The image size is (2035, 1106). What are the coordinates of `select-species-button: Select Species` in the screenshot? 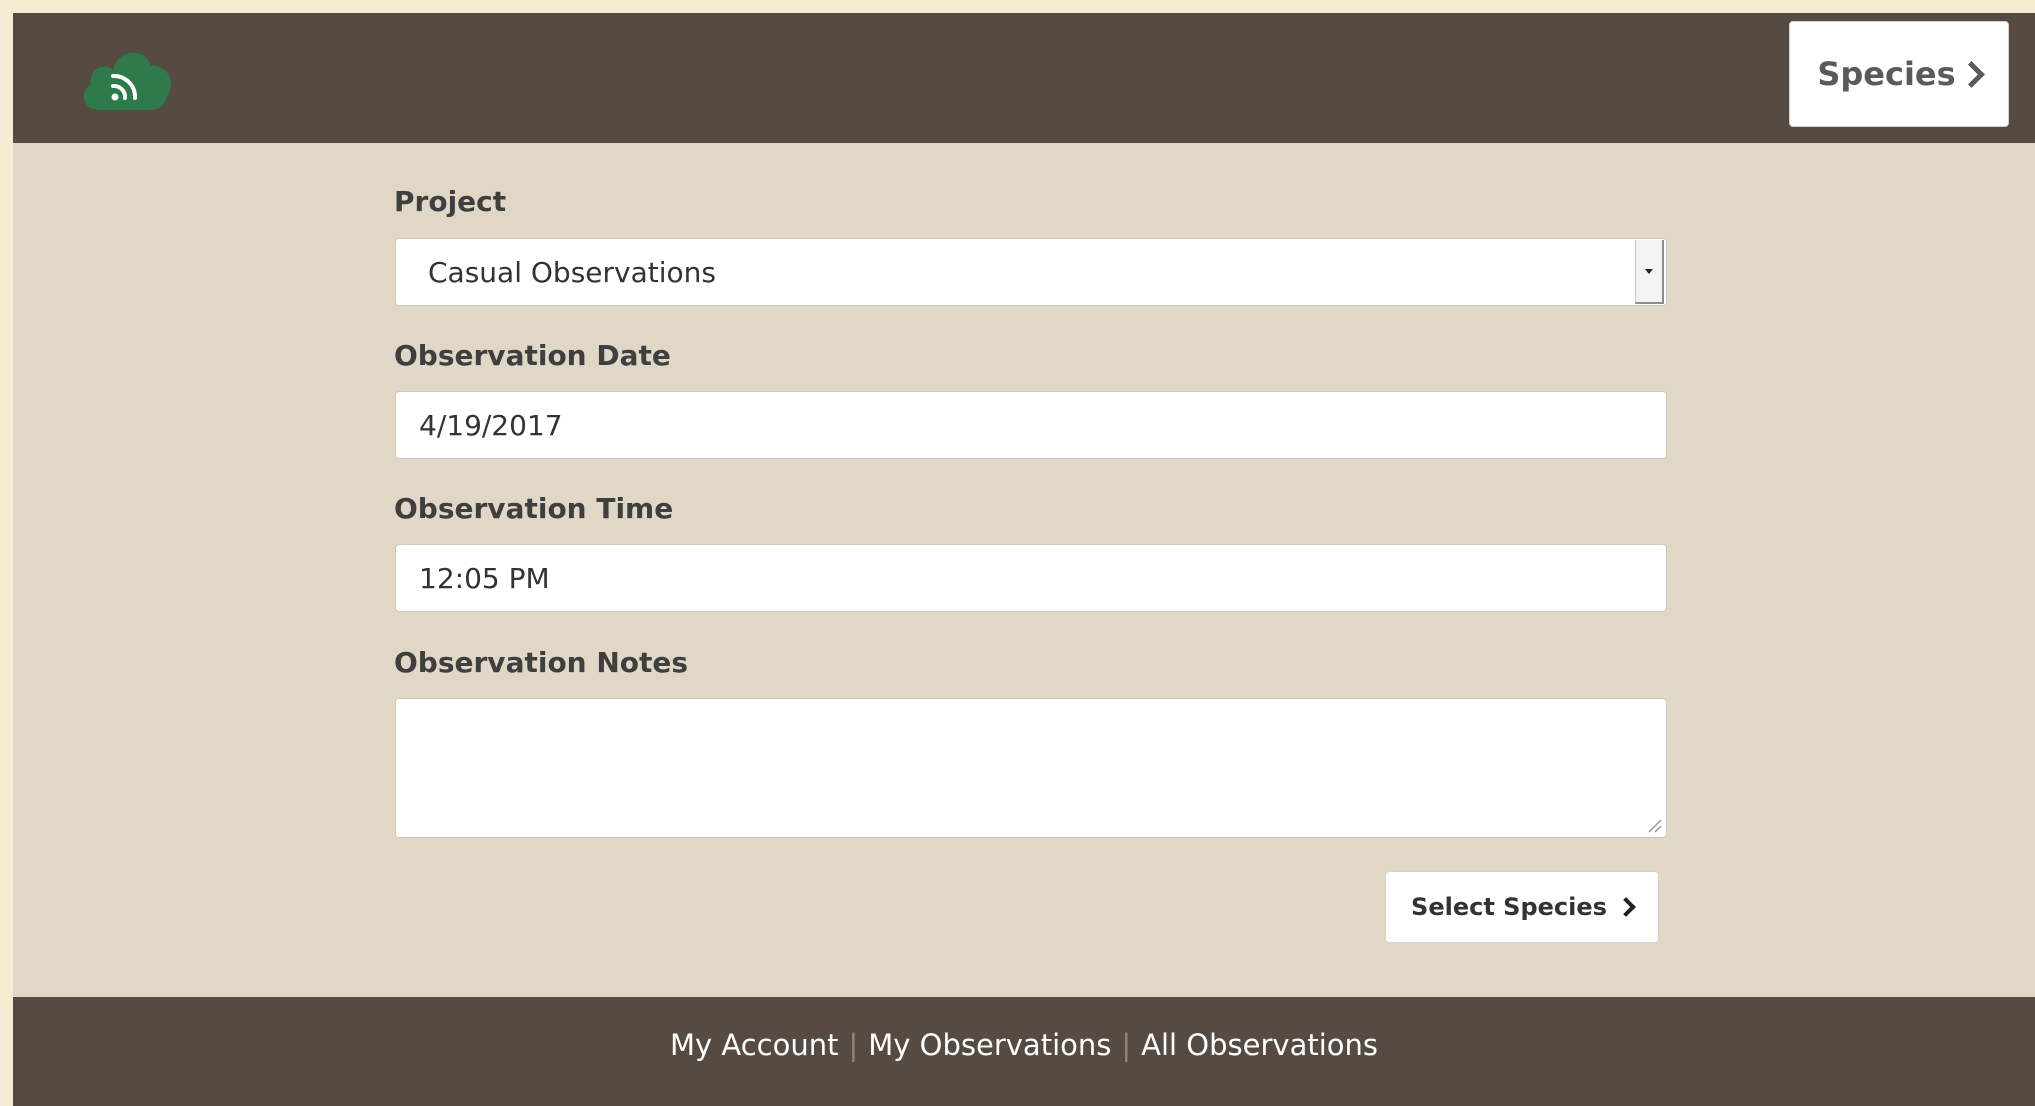 It's located at (1522, 907).